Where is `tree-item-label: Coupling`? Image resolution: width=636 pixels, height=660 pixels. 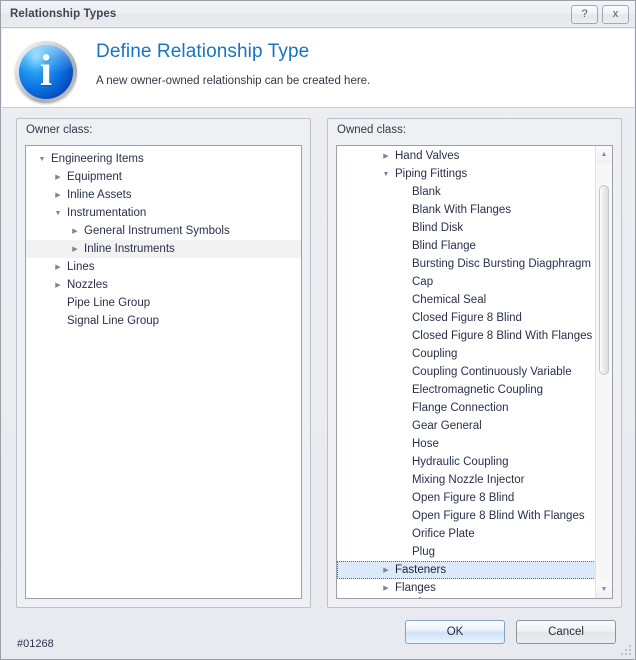
tree-item-label: Coupling is located at coordinates (435, 354).